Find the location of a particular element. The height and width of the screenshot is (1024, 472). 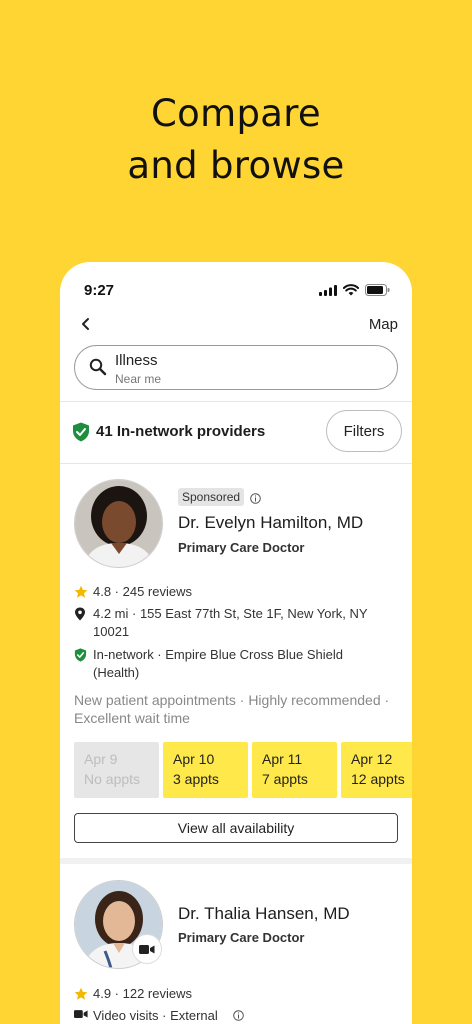

headline-line-2: and browse is located at coordinates (236, 165).